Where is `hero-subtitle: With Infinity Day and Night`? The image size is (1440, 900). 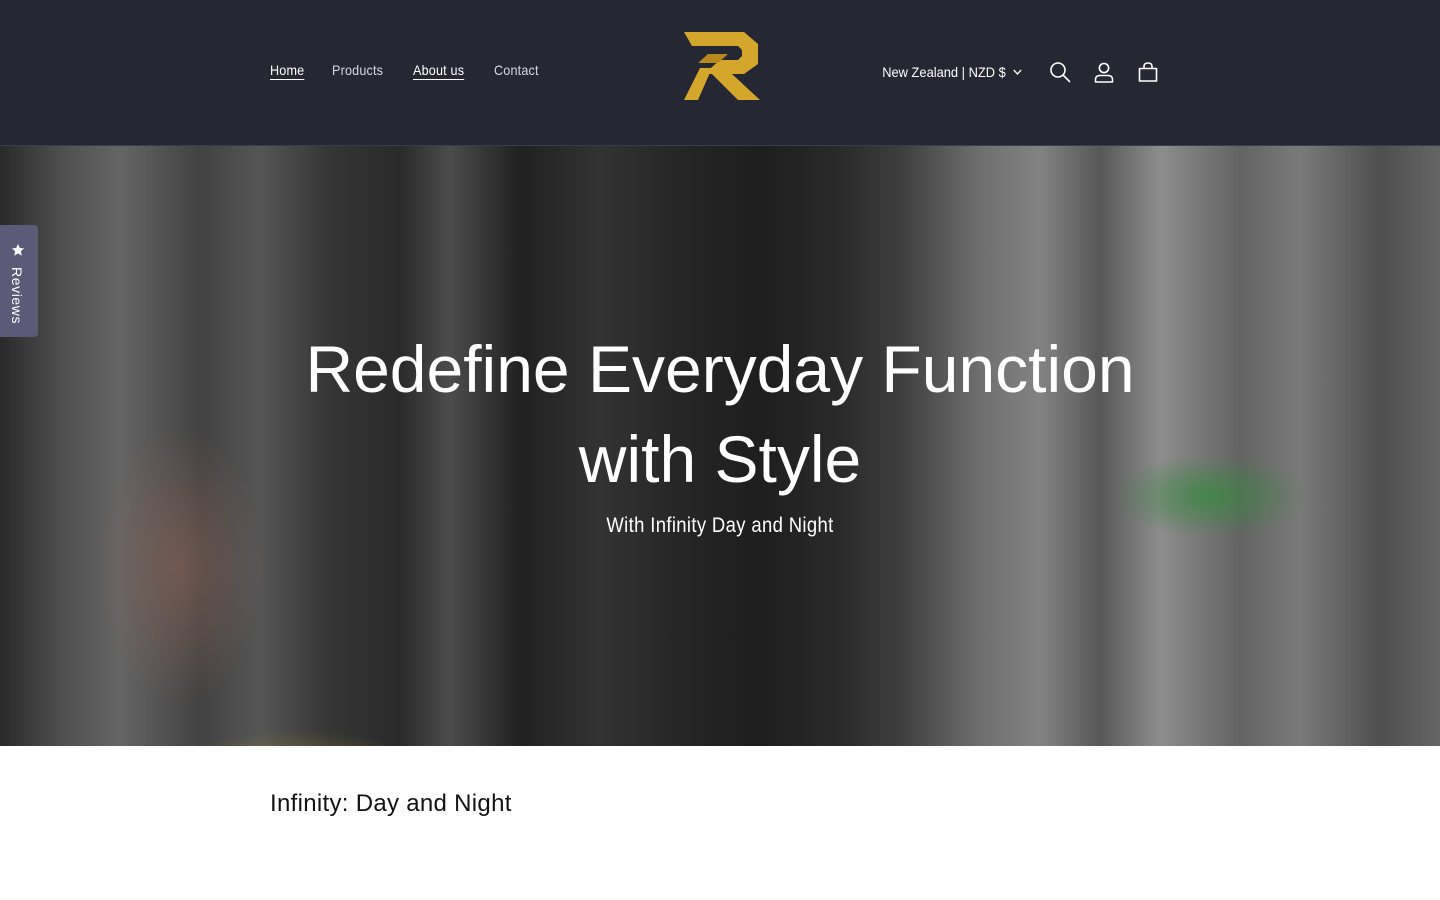
hero-subtitle: With Infinity Day and Night is located at coordinates (720, 525).